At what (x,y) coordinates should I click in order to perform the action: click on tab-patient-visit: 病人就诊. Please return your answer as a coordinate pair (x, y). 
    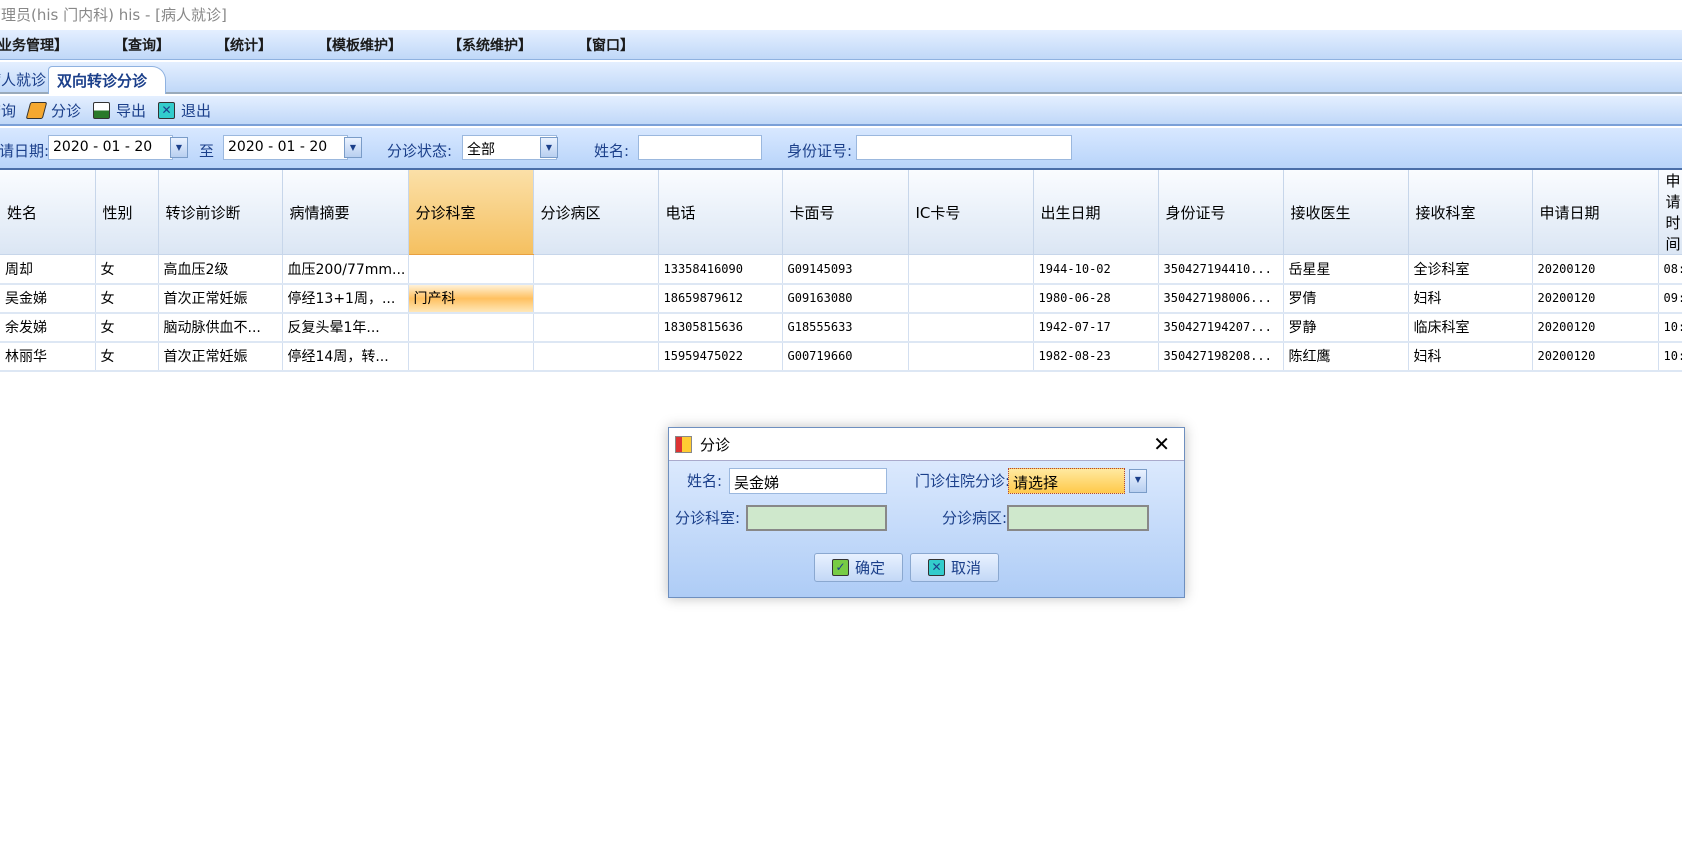
    Looking at the image, I should click on (27, 80).